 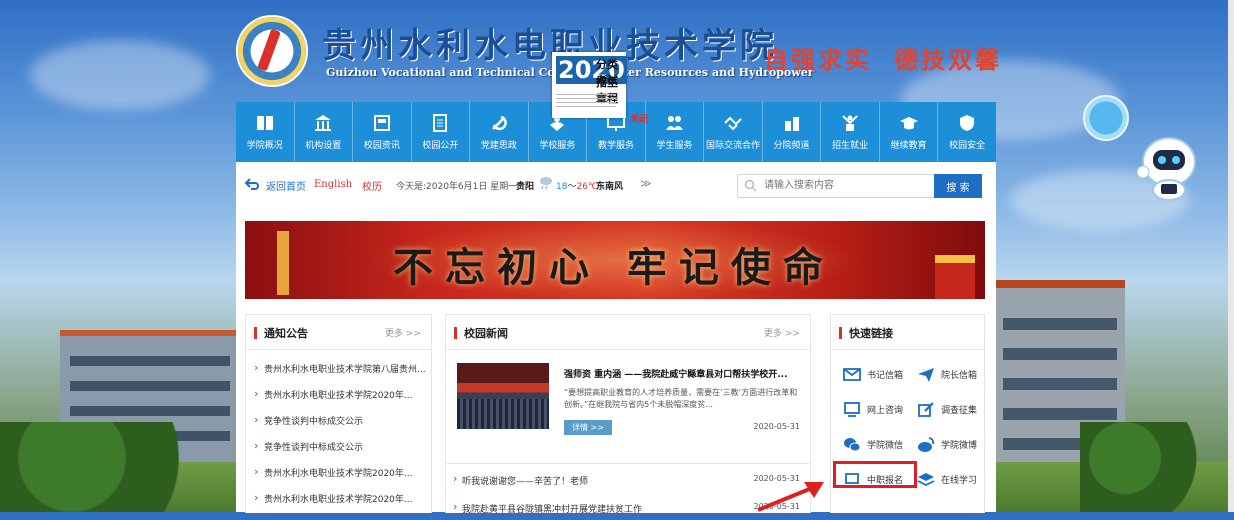 I want to click on quick-link-6: 学院微博, so click(x=945, y=444).